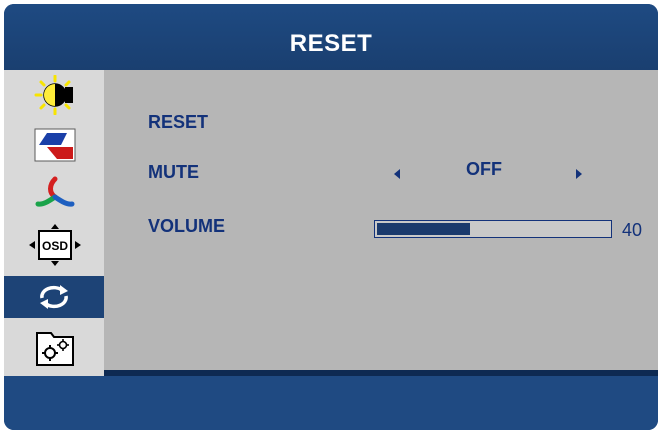 The image size is (662, 434). What do you see at coordinates (178, 122) in the screenshot?
I see `reset-option-label: RESET` at bounding box center [178, 122].